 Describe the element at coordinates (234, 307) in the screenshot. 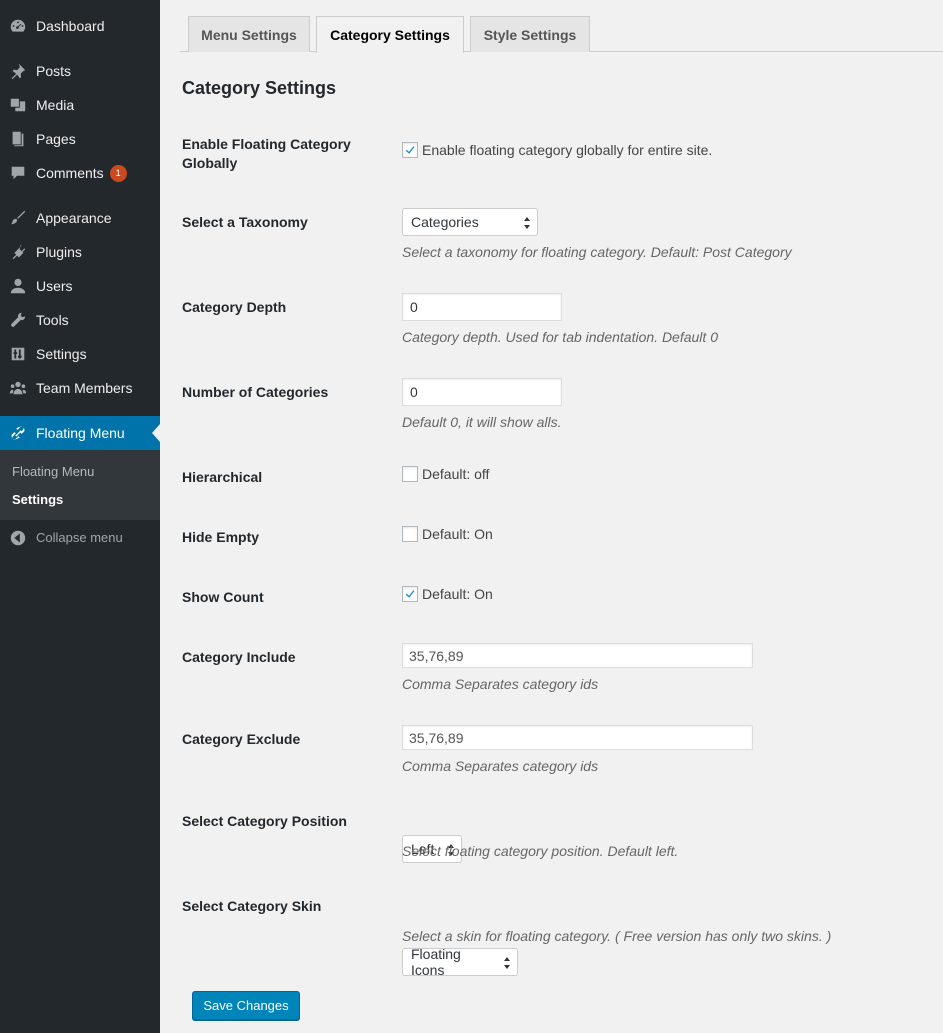

I see `depth-label: Category Depth` at that location.